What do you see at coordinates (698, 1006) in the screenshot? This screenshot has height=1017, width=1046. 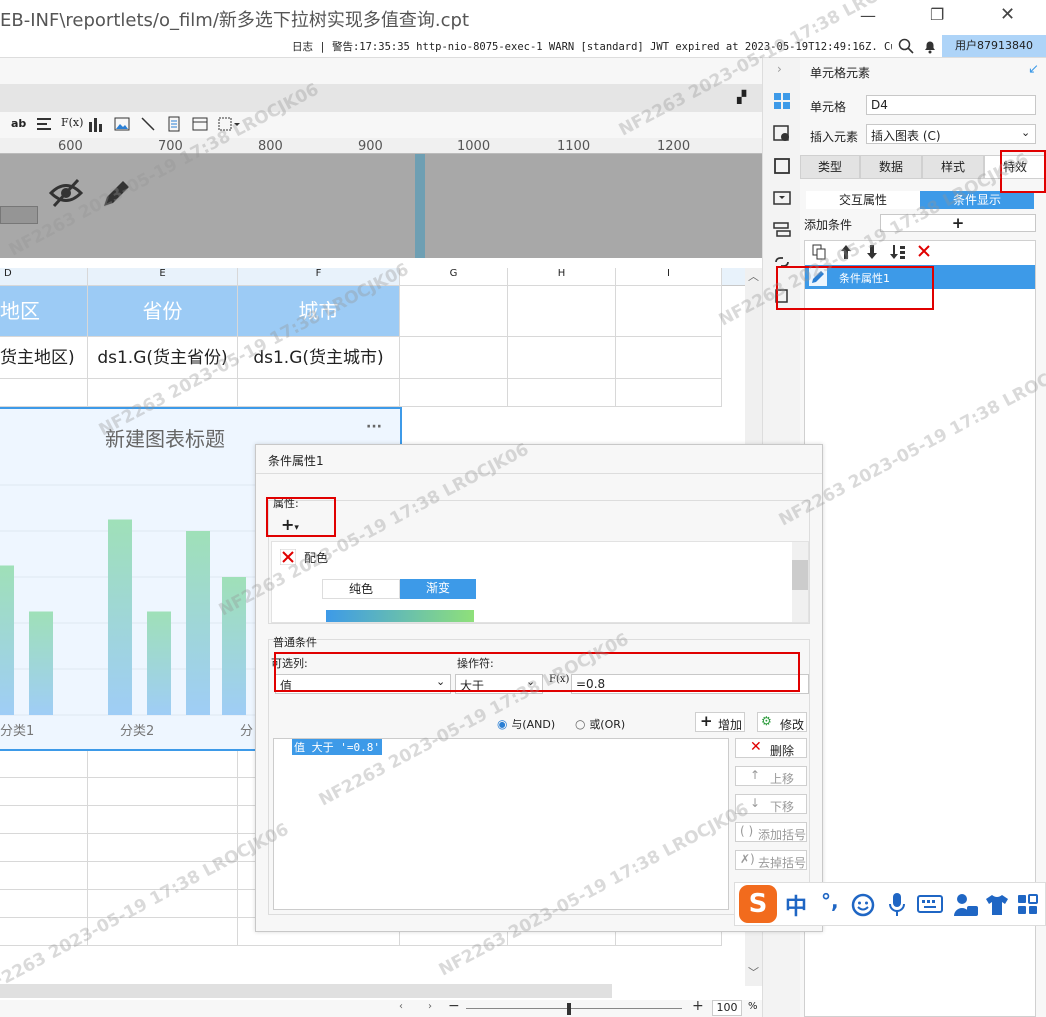 I see `zoom-in-icon: +` at bounding box center [698, 1006].